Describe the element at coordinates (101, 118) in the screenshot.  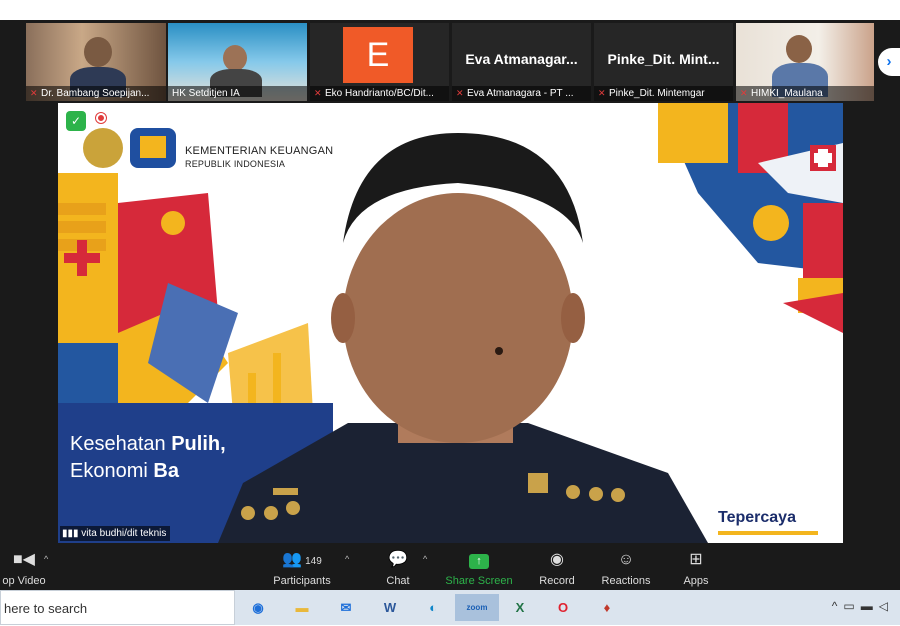
I see `recording-indicator-icon` at that location.